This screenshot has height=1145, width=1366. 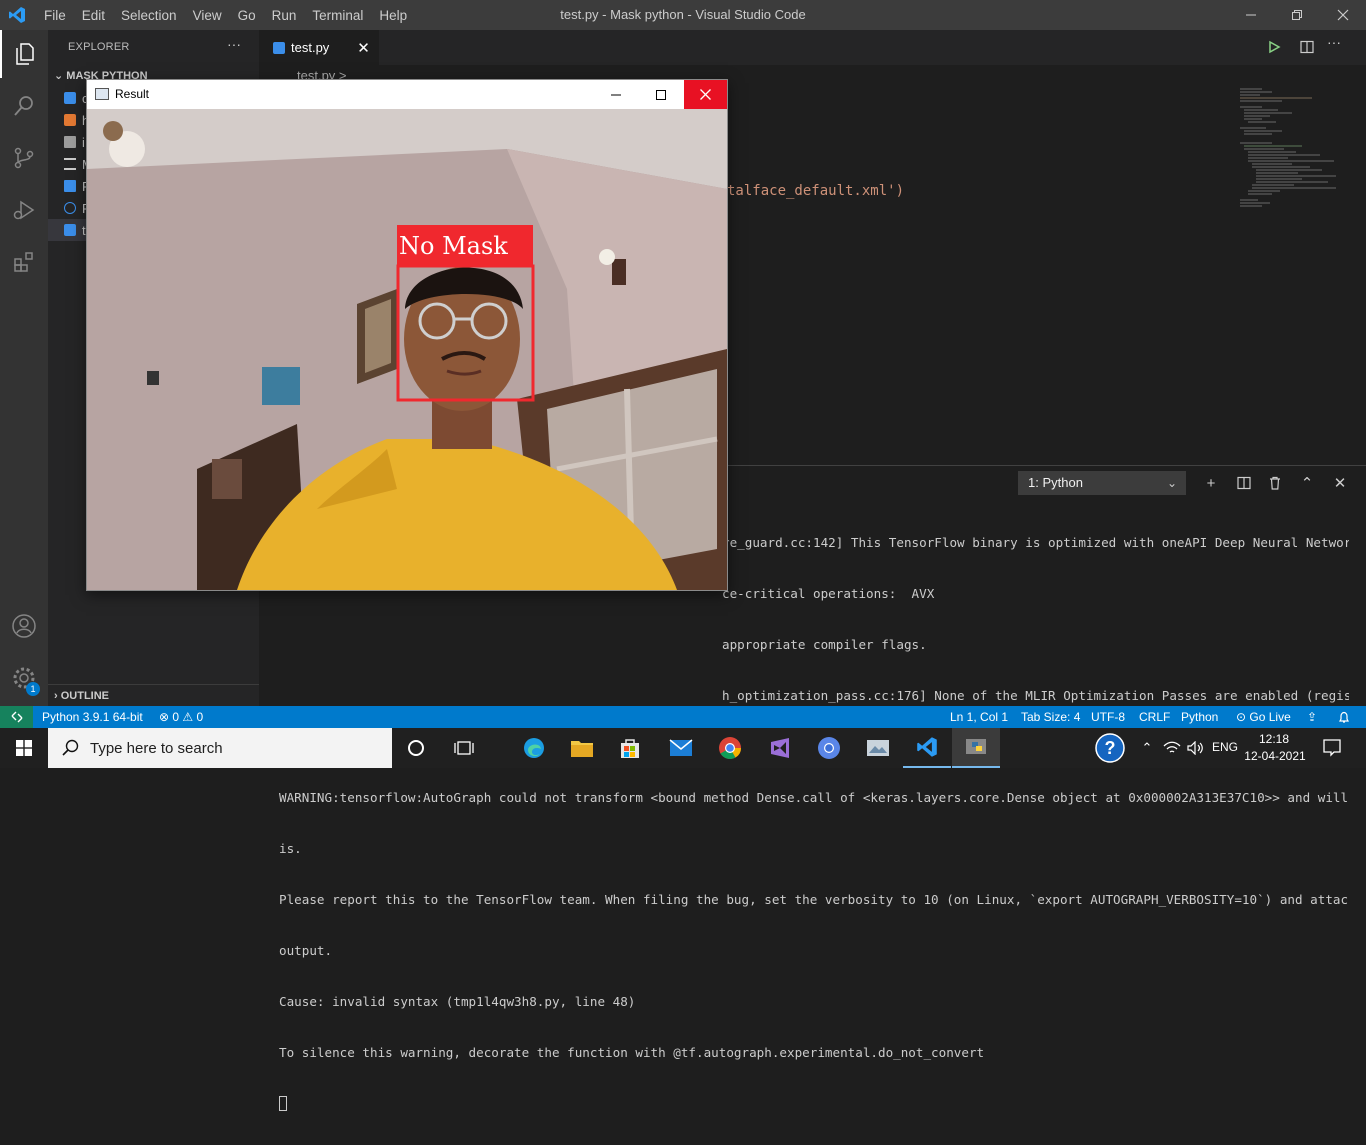 I want to click on go-live-button: ⊙ Go Live, so click(x=1263, y=717).